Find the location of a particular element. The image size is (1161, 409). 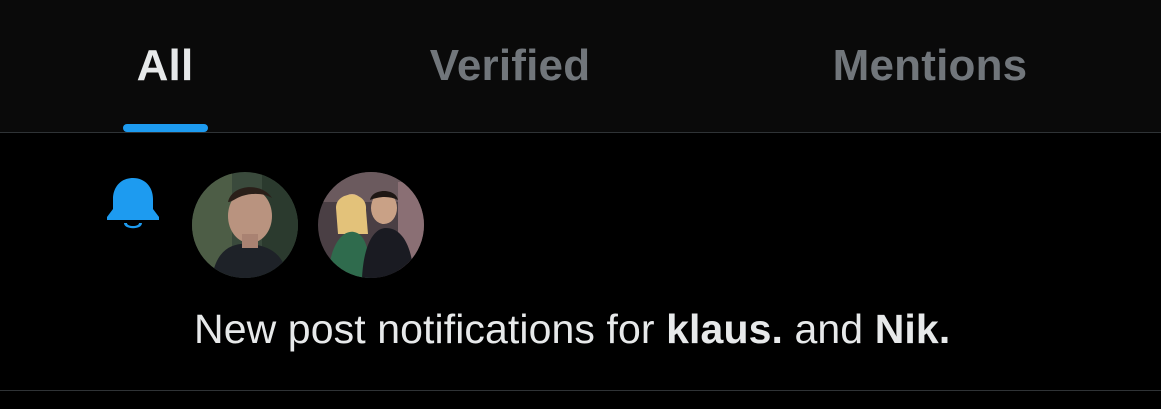

notification-text-prefix: New post notifications for is located at coordinates (424, 329).